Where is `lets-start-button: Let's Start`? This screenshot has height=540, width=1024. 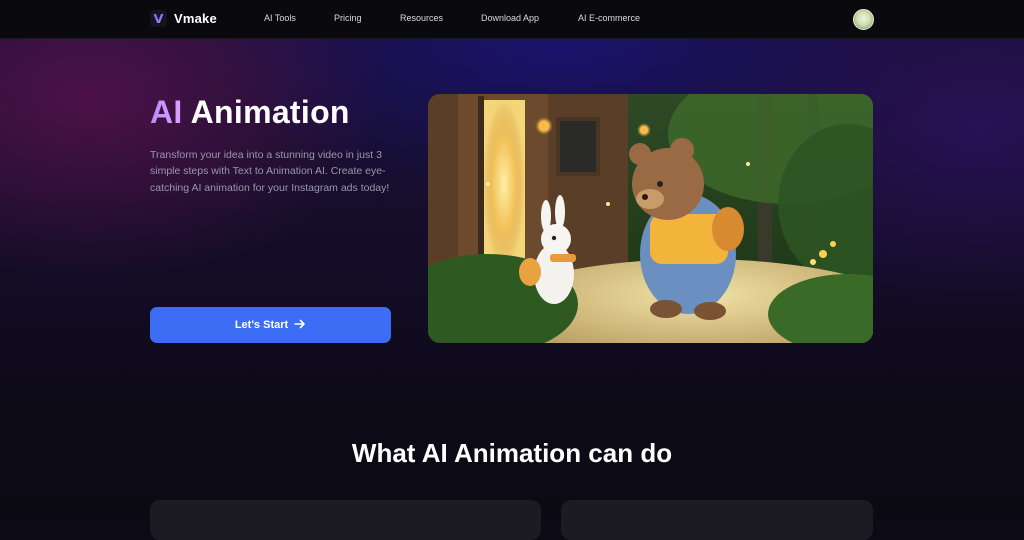
lets-start-button: Let's Start is located at coordinates (270, 325).